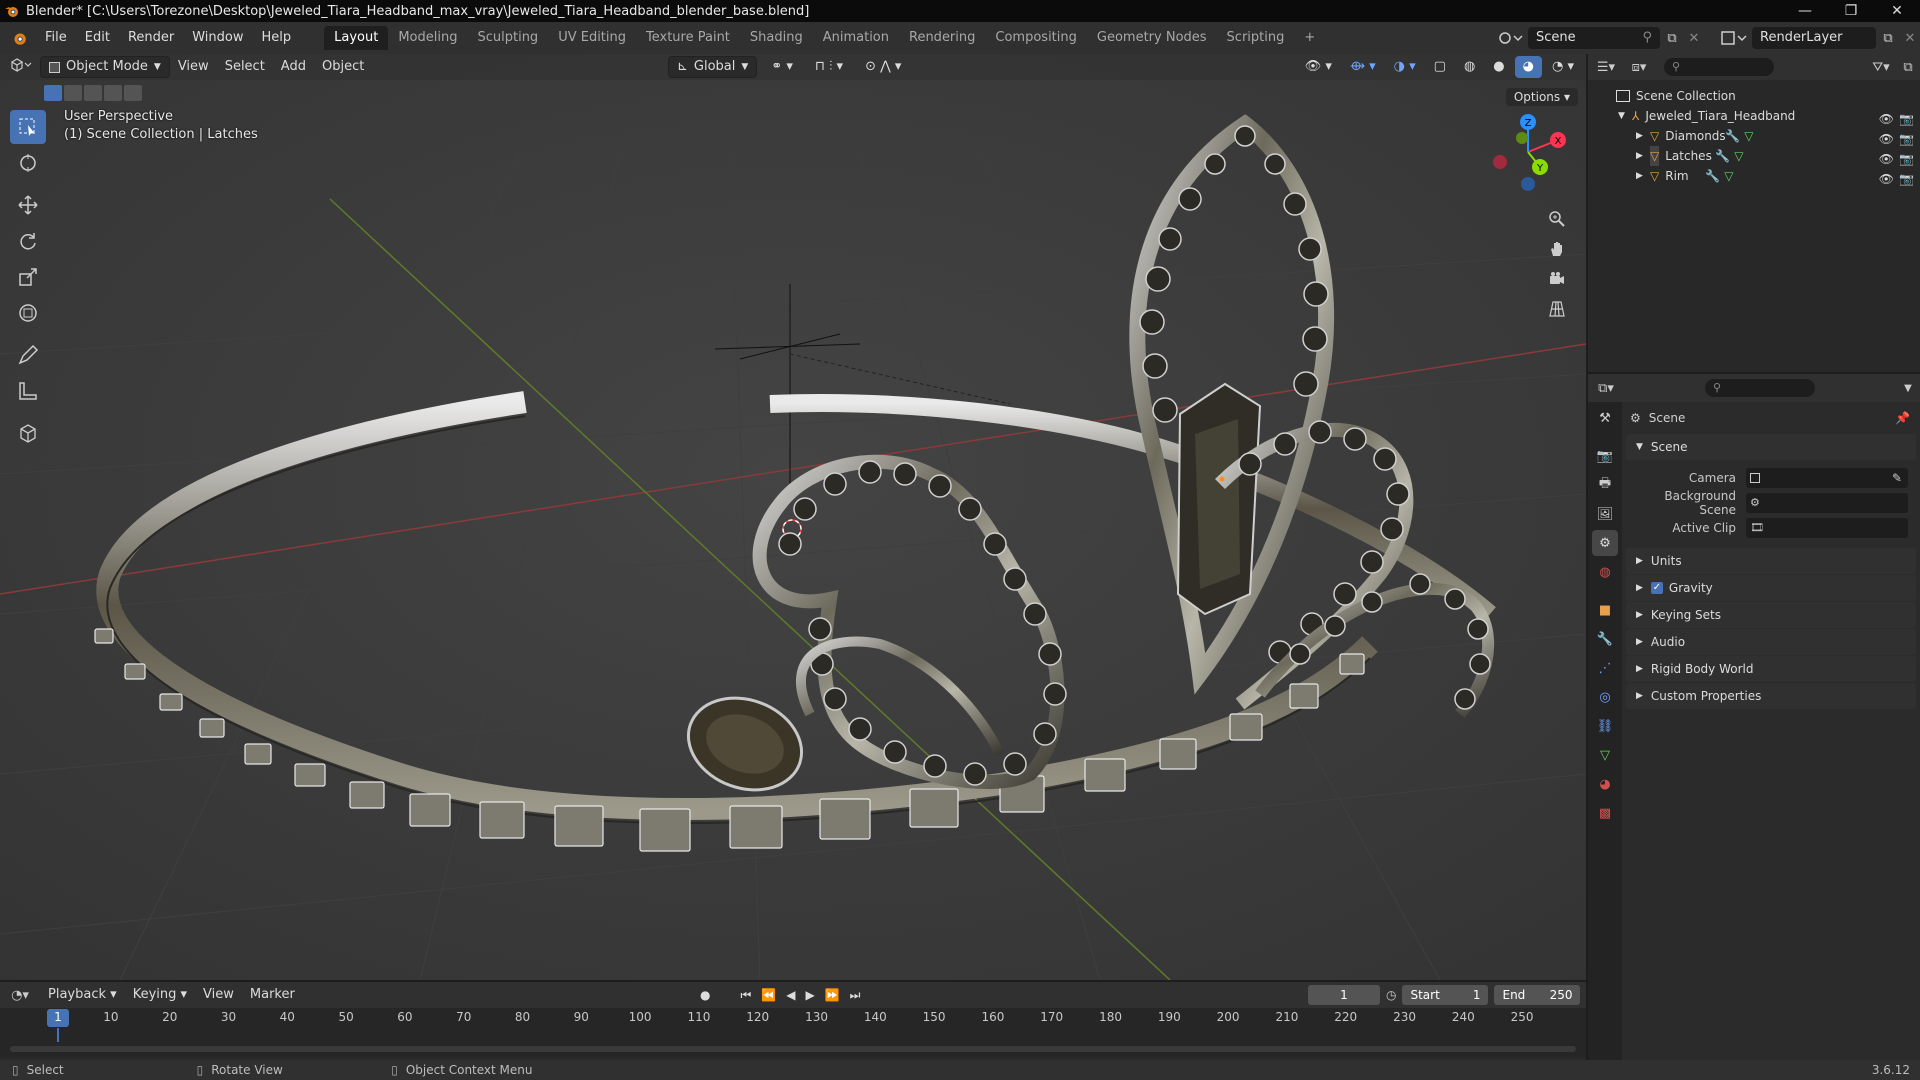 Image resolution: width=1920 pixels, height=1080 pixels. Describe the element at coordinates (1754, 96) in the screenshot. I see `outliner-row-scene-collection: Scene Collection` at that location.